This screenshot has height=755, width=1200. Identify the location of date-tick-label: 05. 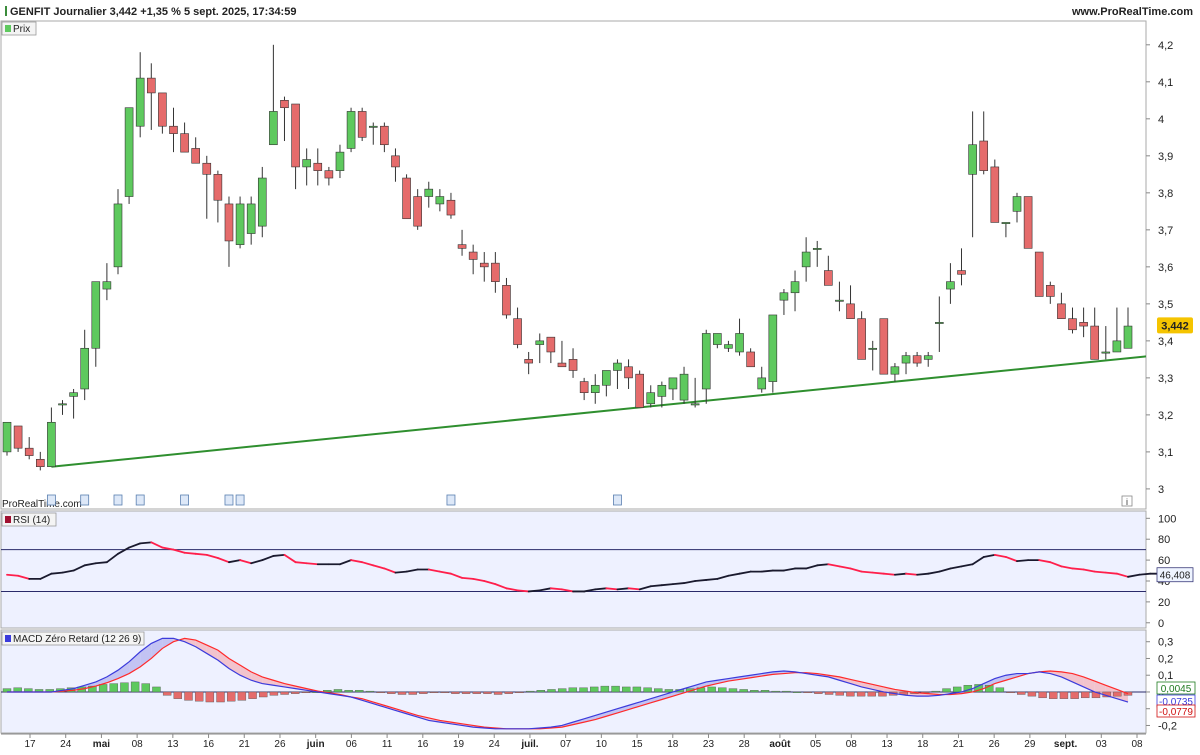
(816, 744).